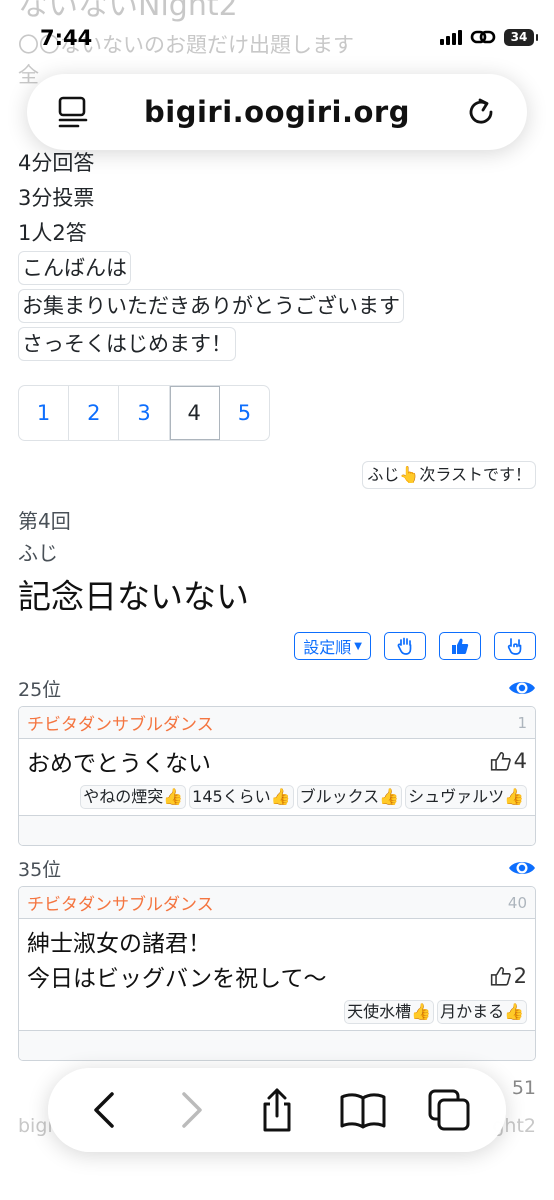 Image resolution: width=554 pixels, height=1200 pixels. I want to click on answer-text-line: 紳士淑女の諸君！, so click(119, 944).